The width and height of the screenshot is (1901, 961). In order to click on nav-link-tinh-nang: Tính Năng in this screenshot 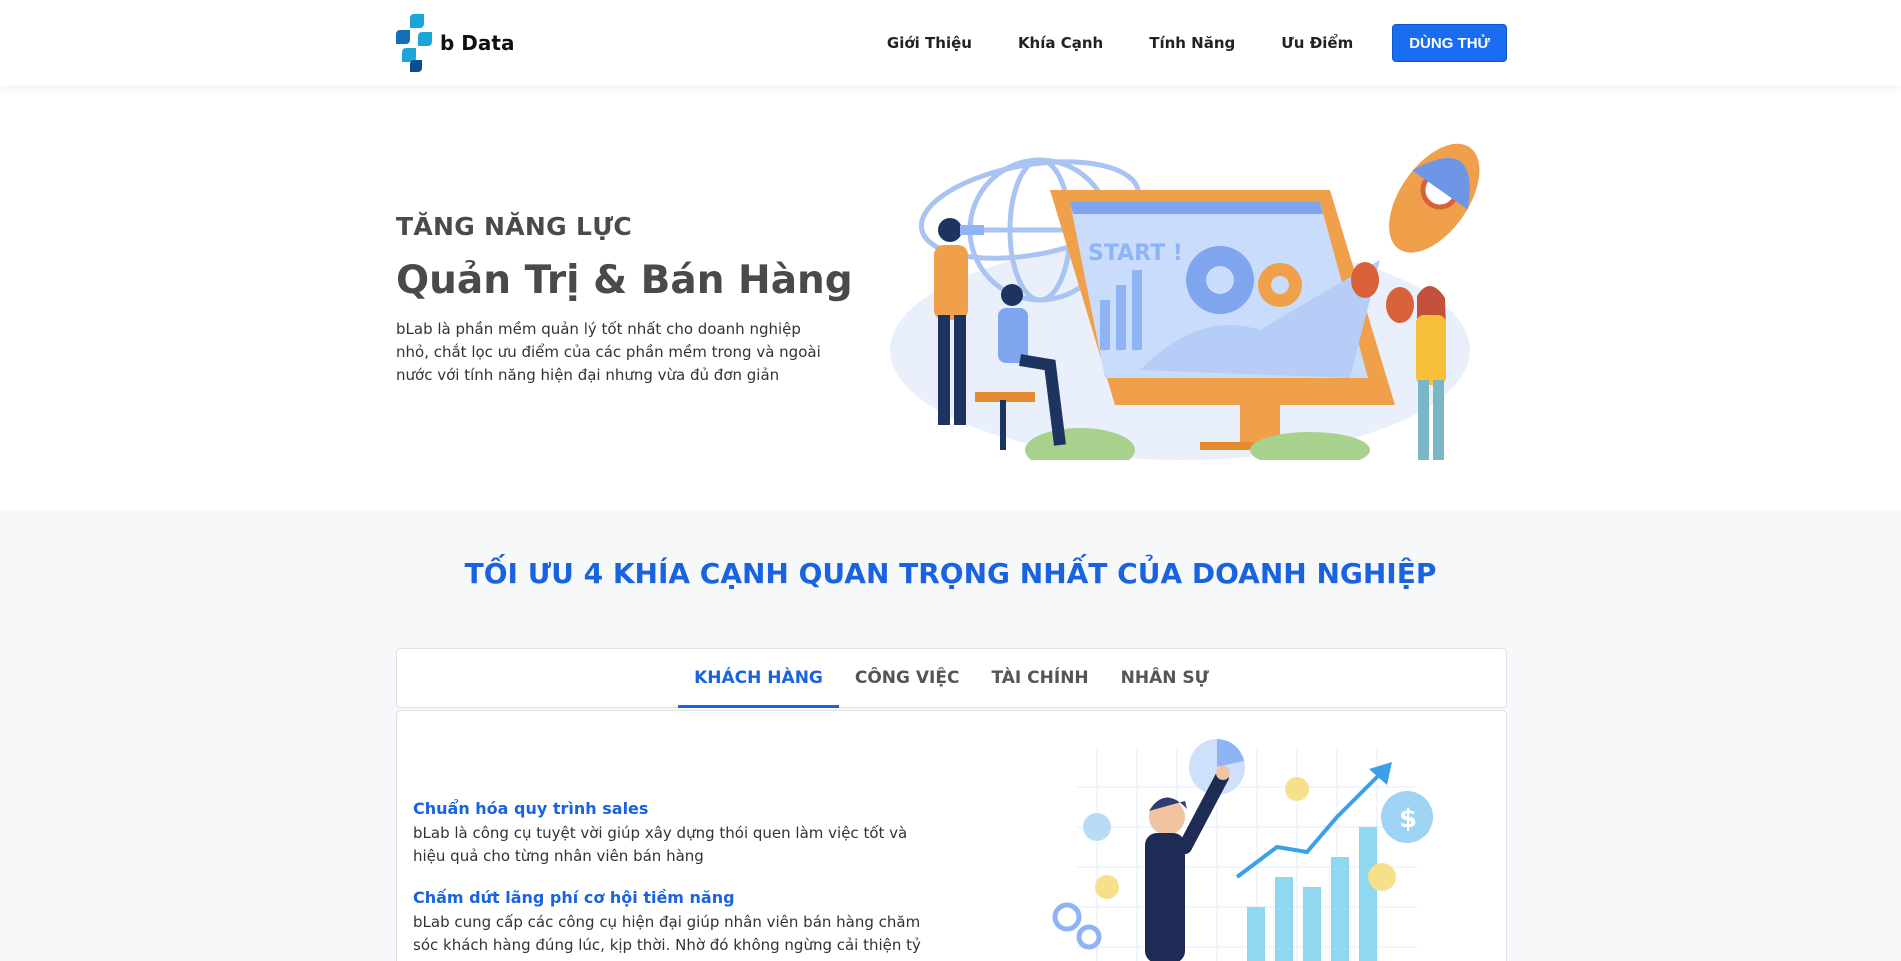, I will do `click(1192, 43)`.